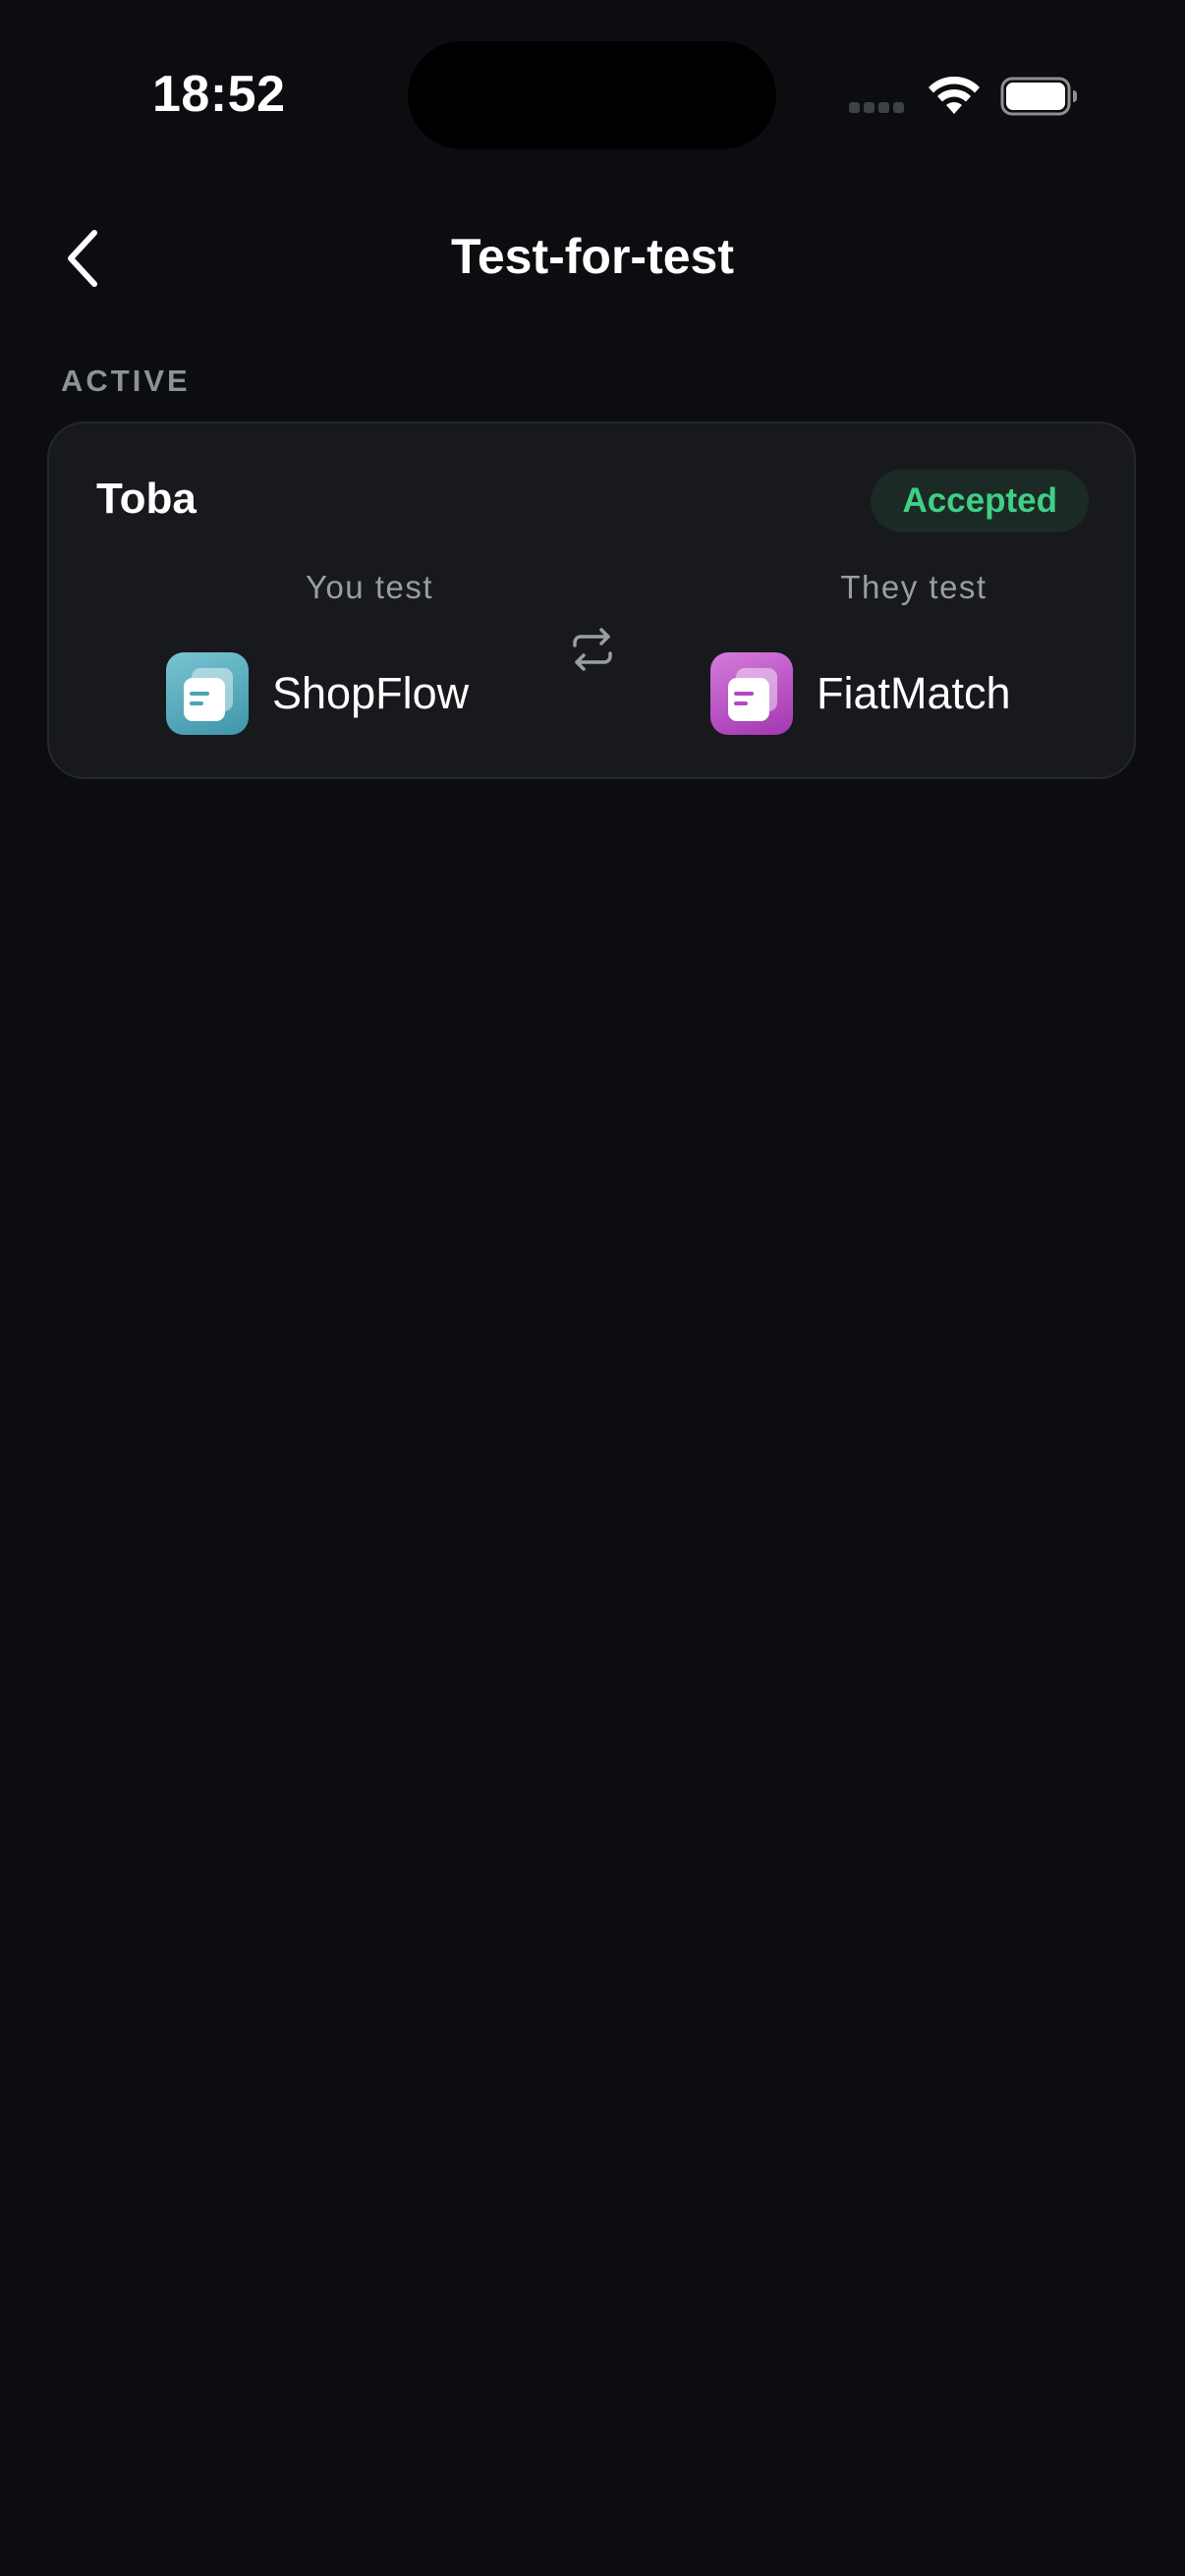 This screenshot has width=1185, height=2576. What do you see at coordinates (371, 693) in the screenshot?
I see `you-test-app-name: ShopFlow` at bounding box center [371, 693].